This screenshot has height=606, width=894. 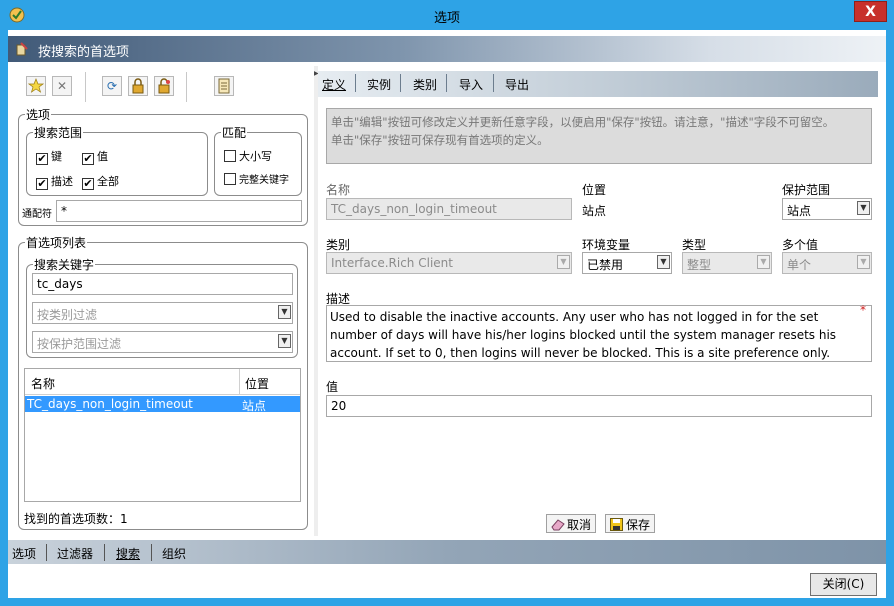 What do you see at coordinates (598, 84) in the screenshot?
I see `right-tab-bar` at bounding box center [598, 84].